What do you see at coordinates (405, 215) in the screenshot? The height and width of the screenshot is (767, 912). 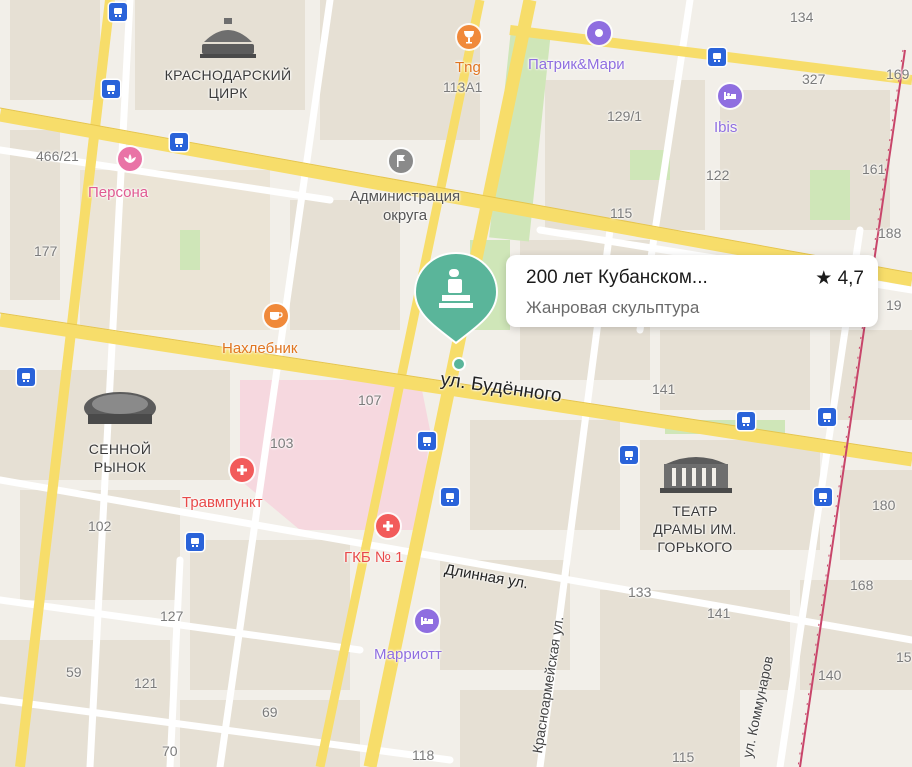 I see `poi-admin-line2: округа` at bounding box center [405, 215].